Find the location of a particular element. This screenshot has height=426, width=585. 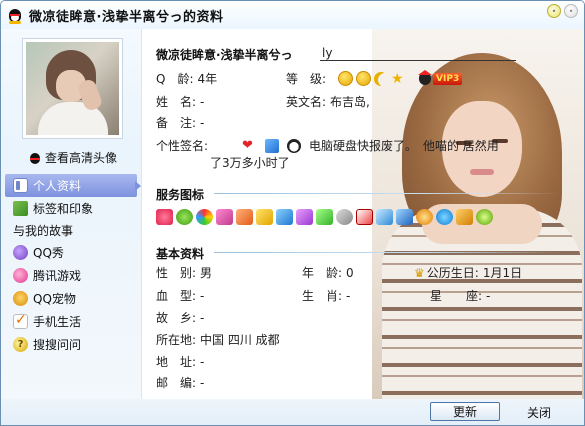

signature-continued-row: 了3万多小时了 is located at coordinates (250, 162).